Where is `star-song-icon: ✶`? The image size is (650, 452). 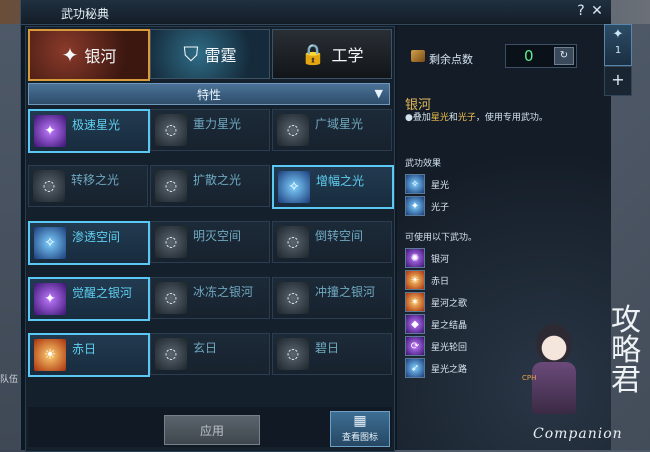 star-song-icon: ✶ is located at coordinates (415, 302).